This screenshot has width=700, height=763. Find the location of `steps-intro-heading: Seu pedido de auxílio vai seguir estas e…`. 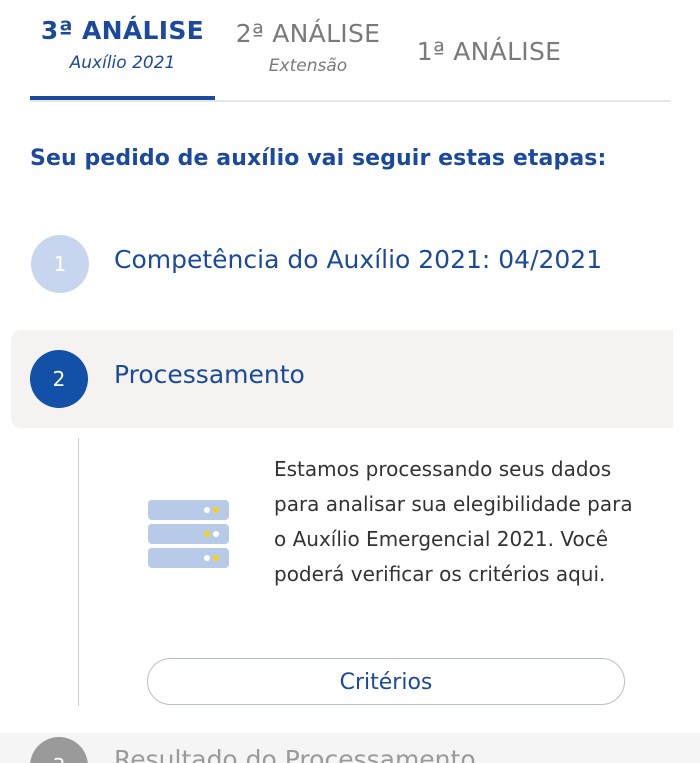

steps-intro-heading: Seu pedido de auxílio vai seguir estas e… is located at coordinates (318, 158).